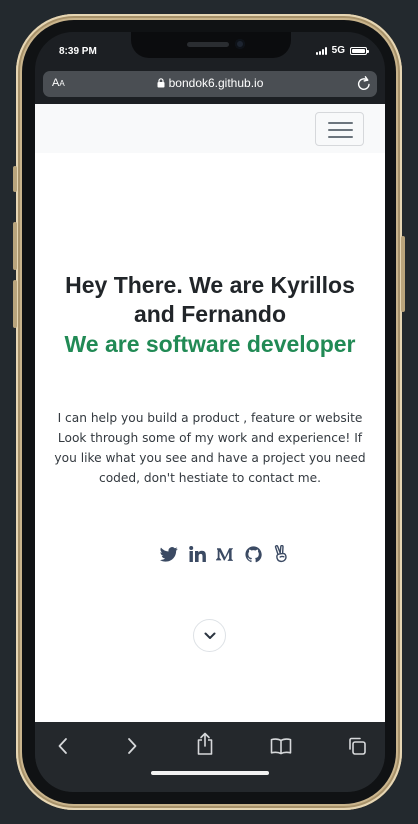  What do you see at coordinates (161, 83) in the screenshot?
I see `lock-icon` at bounding box center [161, 83].